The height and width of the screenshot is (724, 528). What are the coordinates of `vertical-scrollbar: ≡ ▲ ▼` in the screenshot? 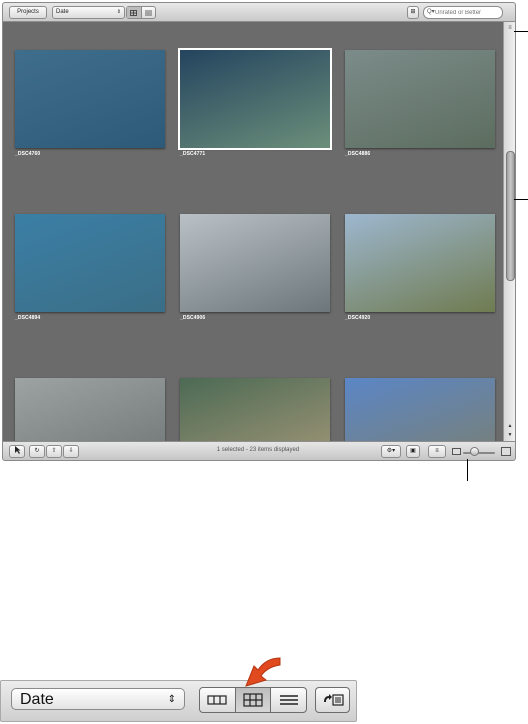 It's located at (509, 231).